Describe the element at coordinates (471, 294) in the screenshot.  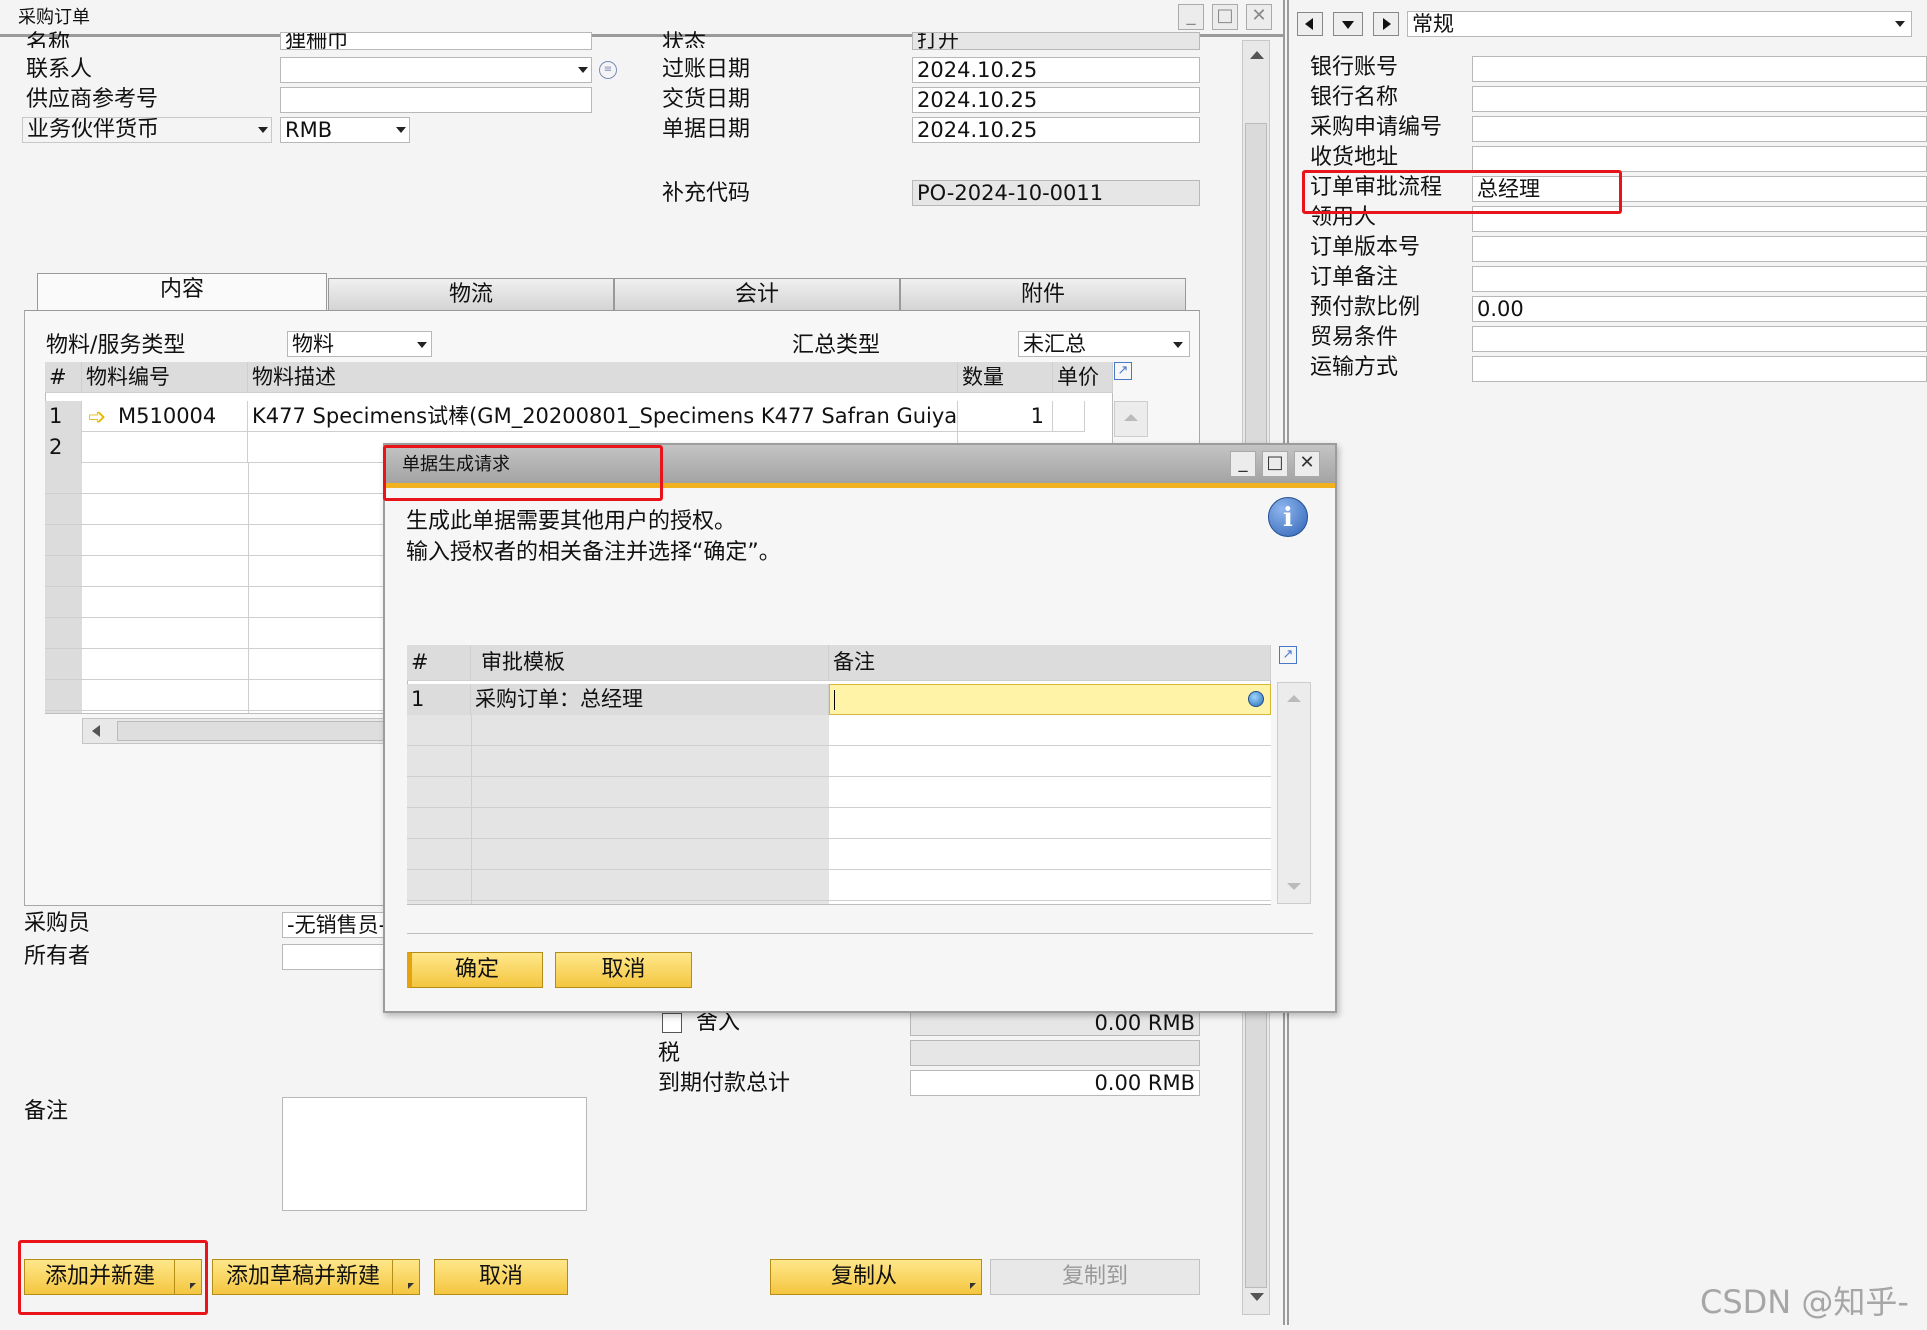
I see `tab-logistics: 物流` at that location.